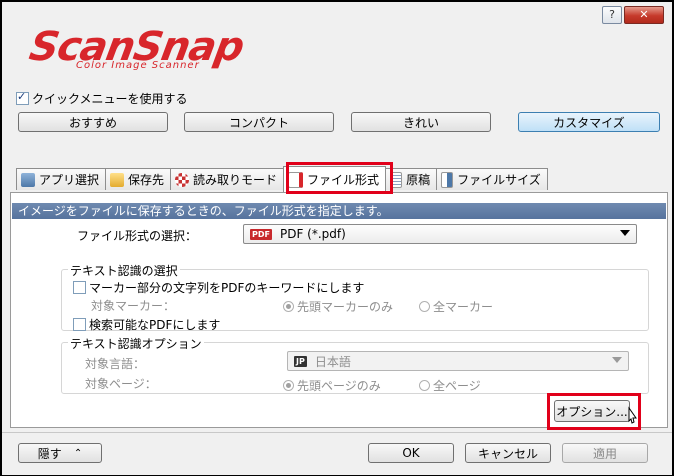  Describe the element at coordinates (28, 179) in the screenshot. I see `app-icon` at that location.